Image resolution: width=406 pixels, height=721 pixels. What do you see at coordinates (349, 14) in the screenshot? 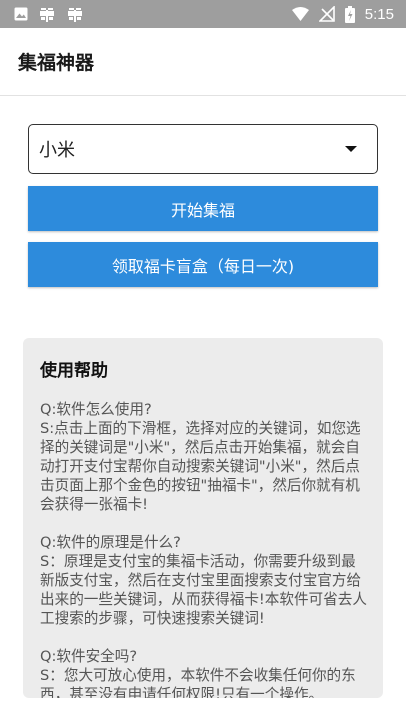
I see `battery-icon` at bounding box center [349, 14].